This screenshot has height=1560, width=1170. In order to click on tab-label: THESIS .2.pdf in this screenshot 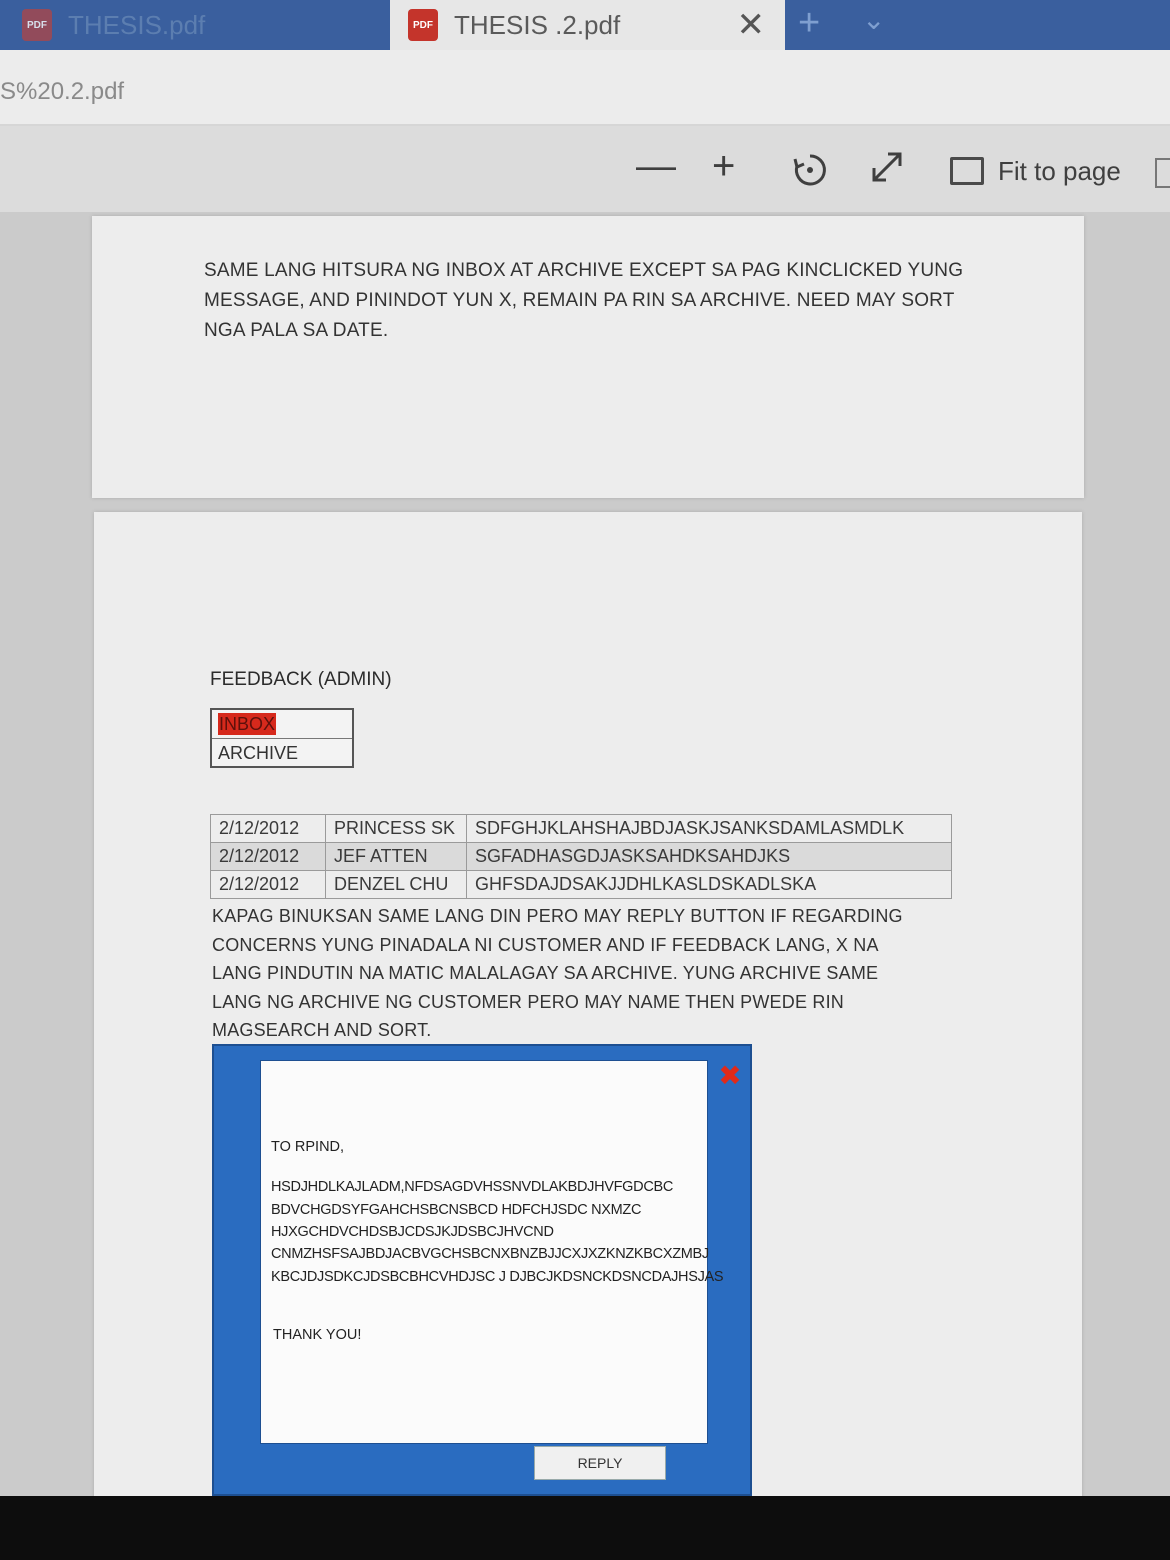, I will do `click(537, 24)`.